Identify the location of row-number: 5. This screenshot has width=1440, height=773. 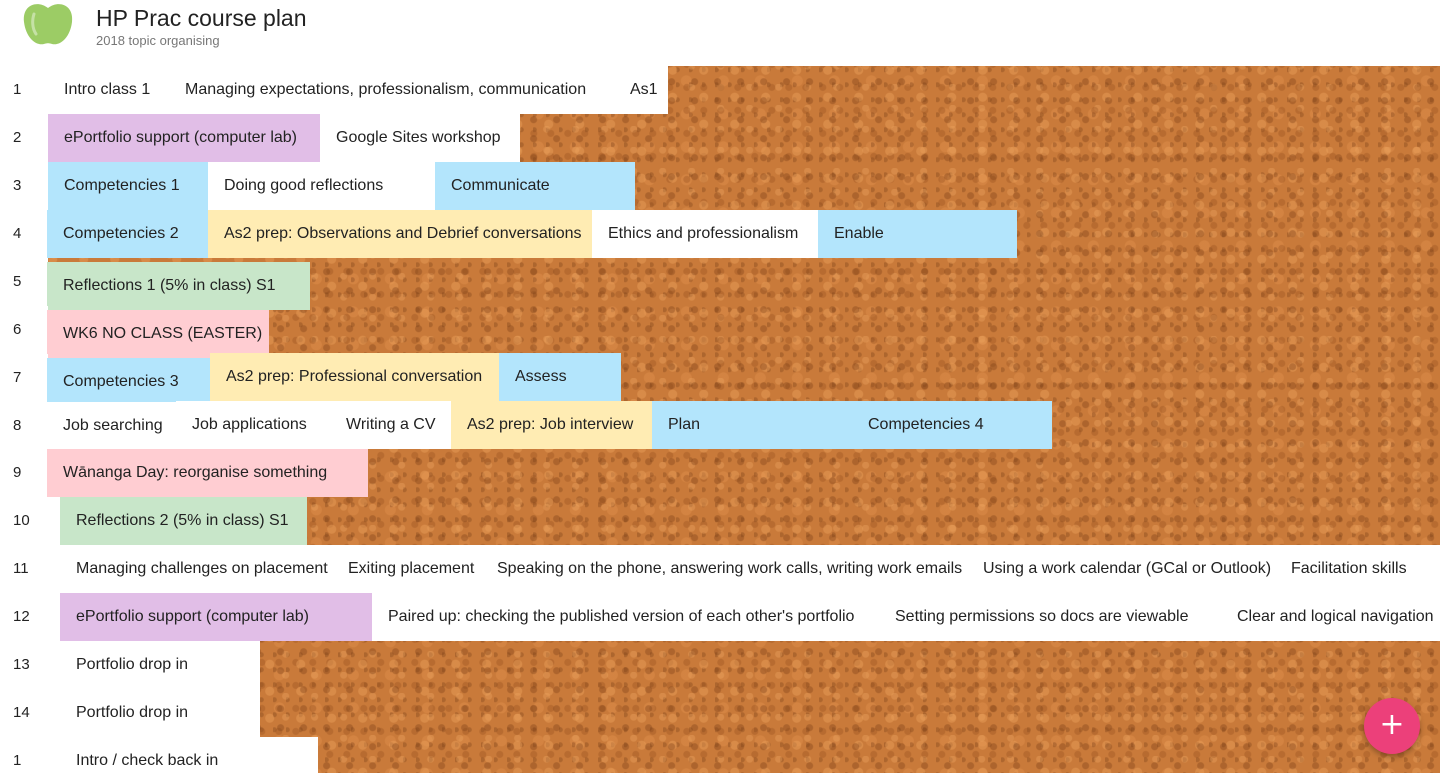
(24, 282).